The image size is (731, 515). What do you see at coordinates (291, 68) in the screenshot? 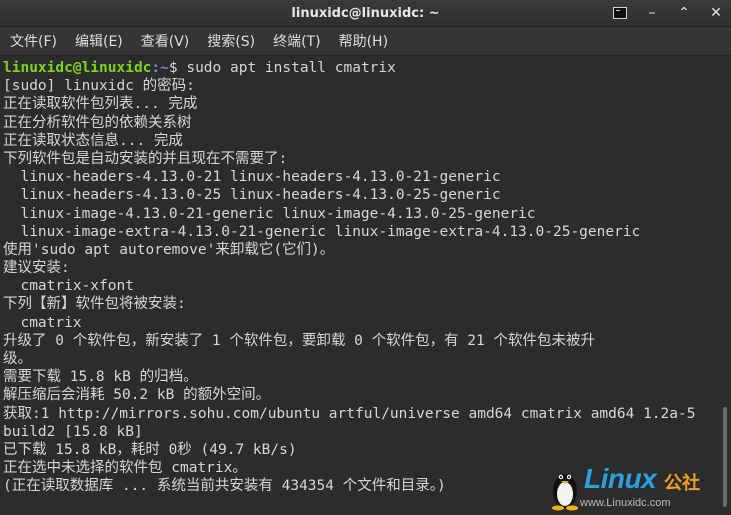
I see `prompt-command: sudo apt install cmatrix` at bounding box center [291, 68].